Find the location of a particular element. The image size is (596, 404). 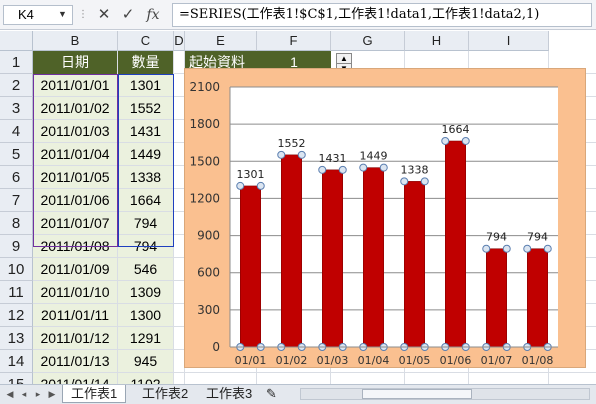

scrollbar-thumb is located at coordinates (417, 394).